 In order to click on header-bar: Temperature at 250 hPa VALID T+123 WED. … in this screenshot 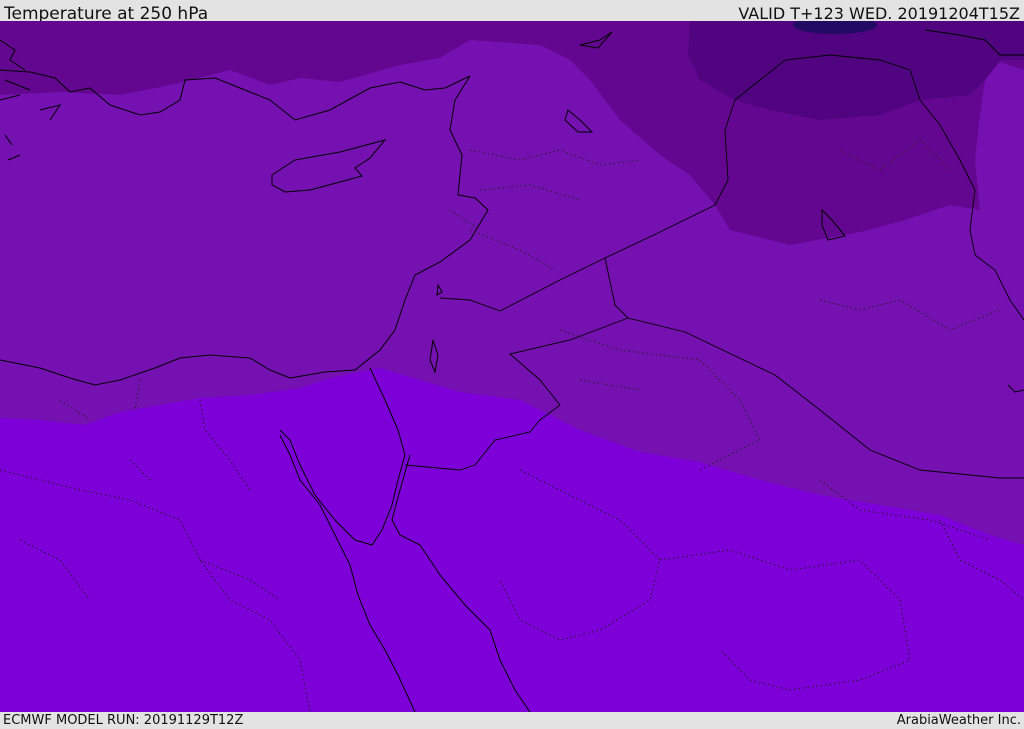, I will do `click(512, 12)`.